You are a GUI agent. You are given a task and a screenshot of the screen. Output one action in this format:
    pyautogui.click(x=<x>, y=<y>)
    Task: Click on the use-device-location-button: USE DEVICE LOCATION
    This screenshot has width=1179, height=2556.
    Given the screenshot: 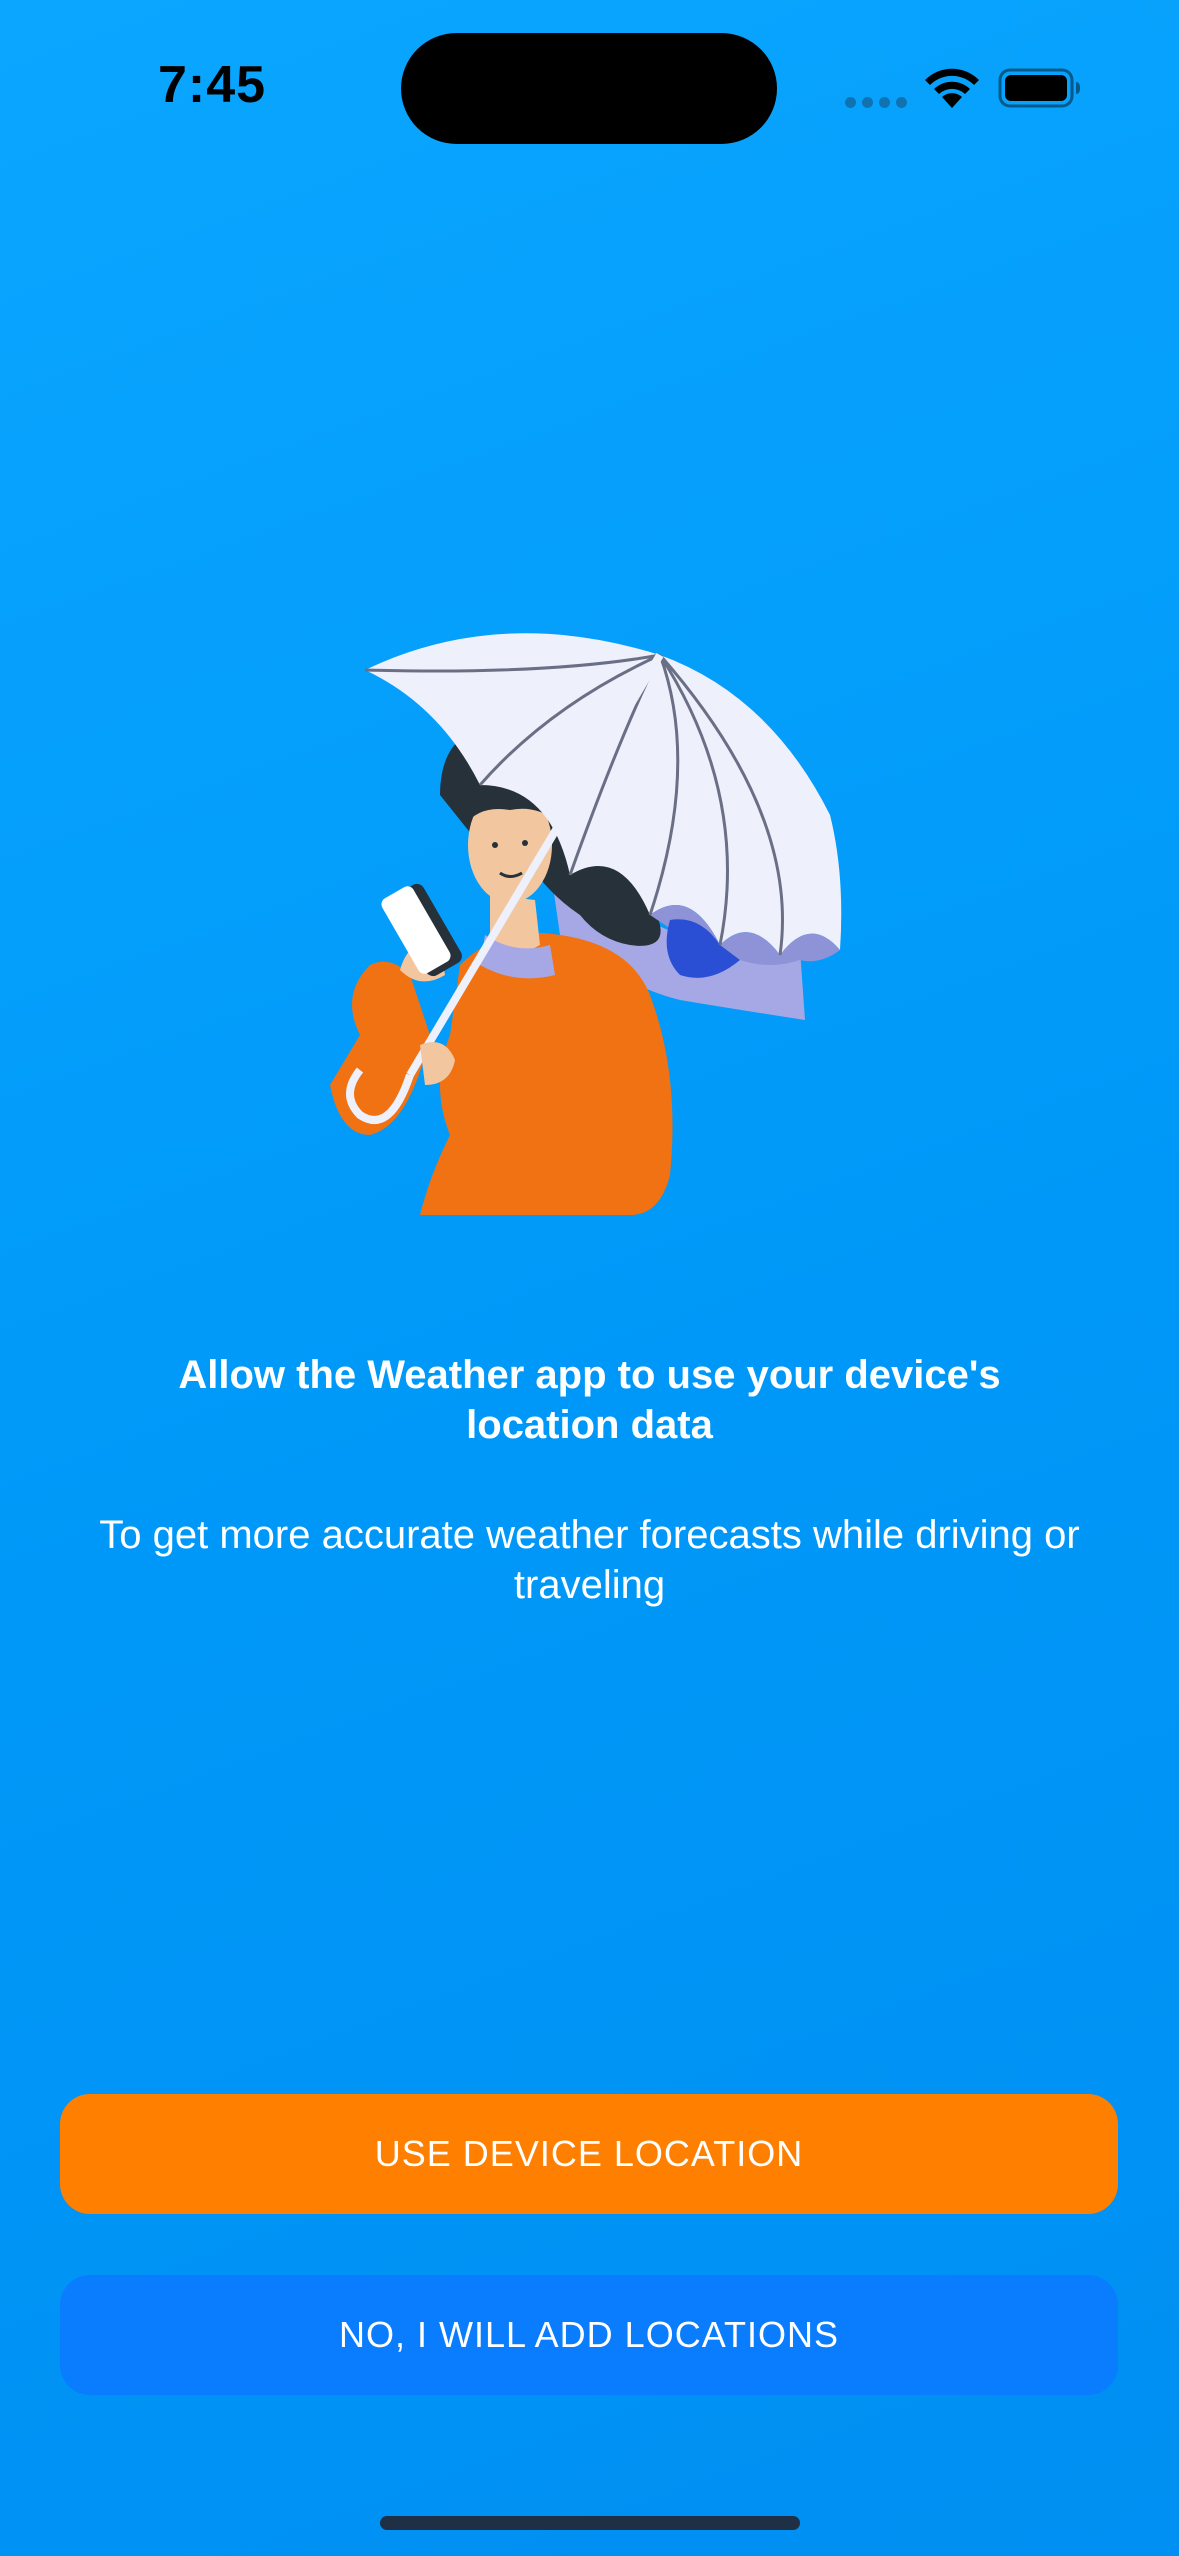 What is the action you would take?
    pyautogui.click(x=589, y=2154)
    